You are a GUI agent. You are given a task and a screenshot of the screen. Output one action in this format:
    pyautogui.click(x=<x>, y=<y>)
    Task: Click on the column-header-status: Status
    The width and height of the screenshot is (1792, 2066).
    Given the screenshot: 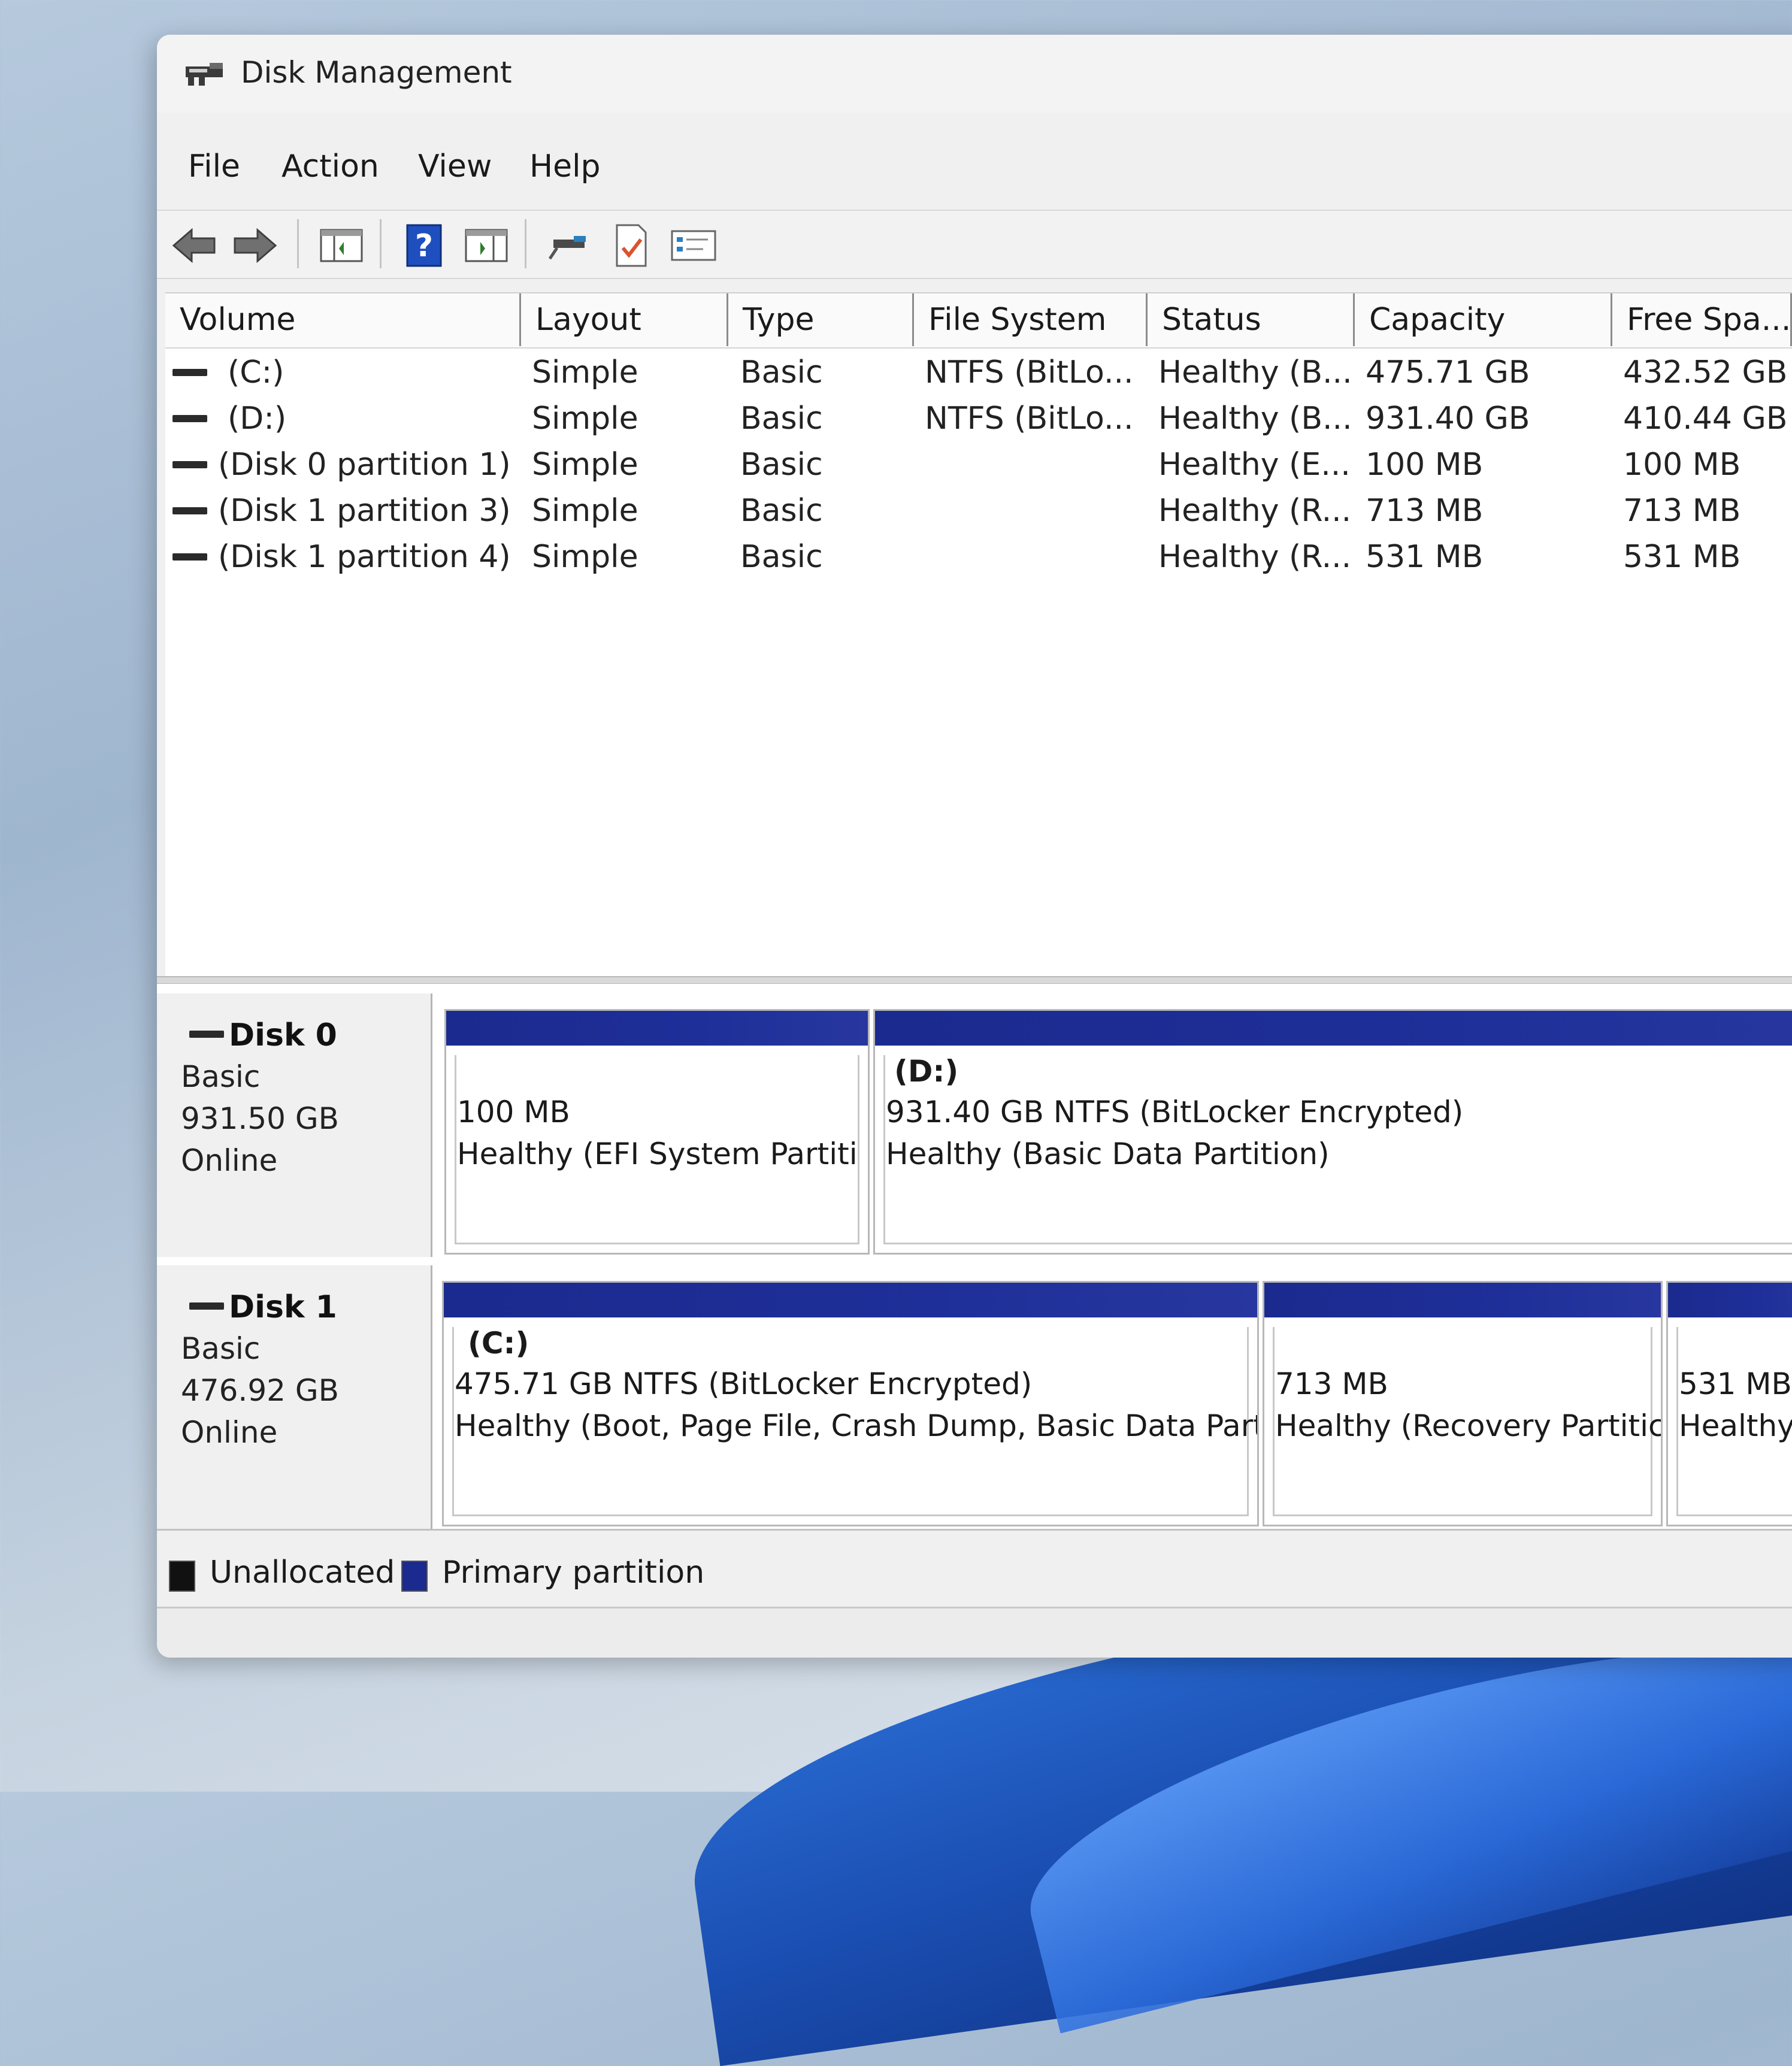 What is the action you would take?
    pyautogui.click(x=1251, y=319)
    